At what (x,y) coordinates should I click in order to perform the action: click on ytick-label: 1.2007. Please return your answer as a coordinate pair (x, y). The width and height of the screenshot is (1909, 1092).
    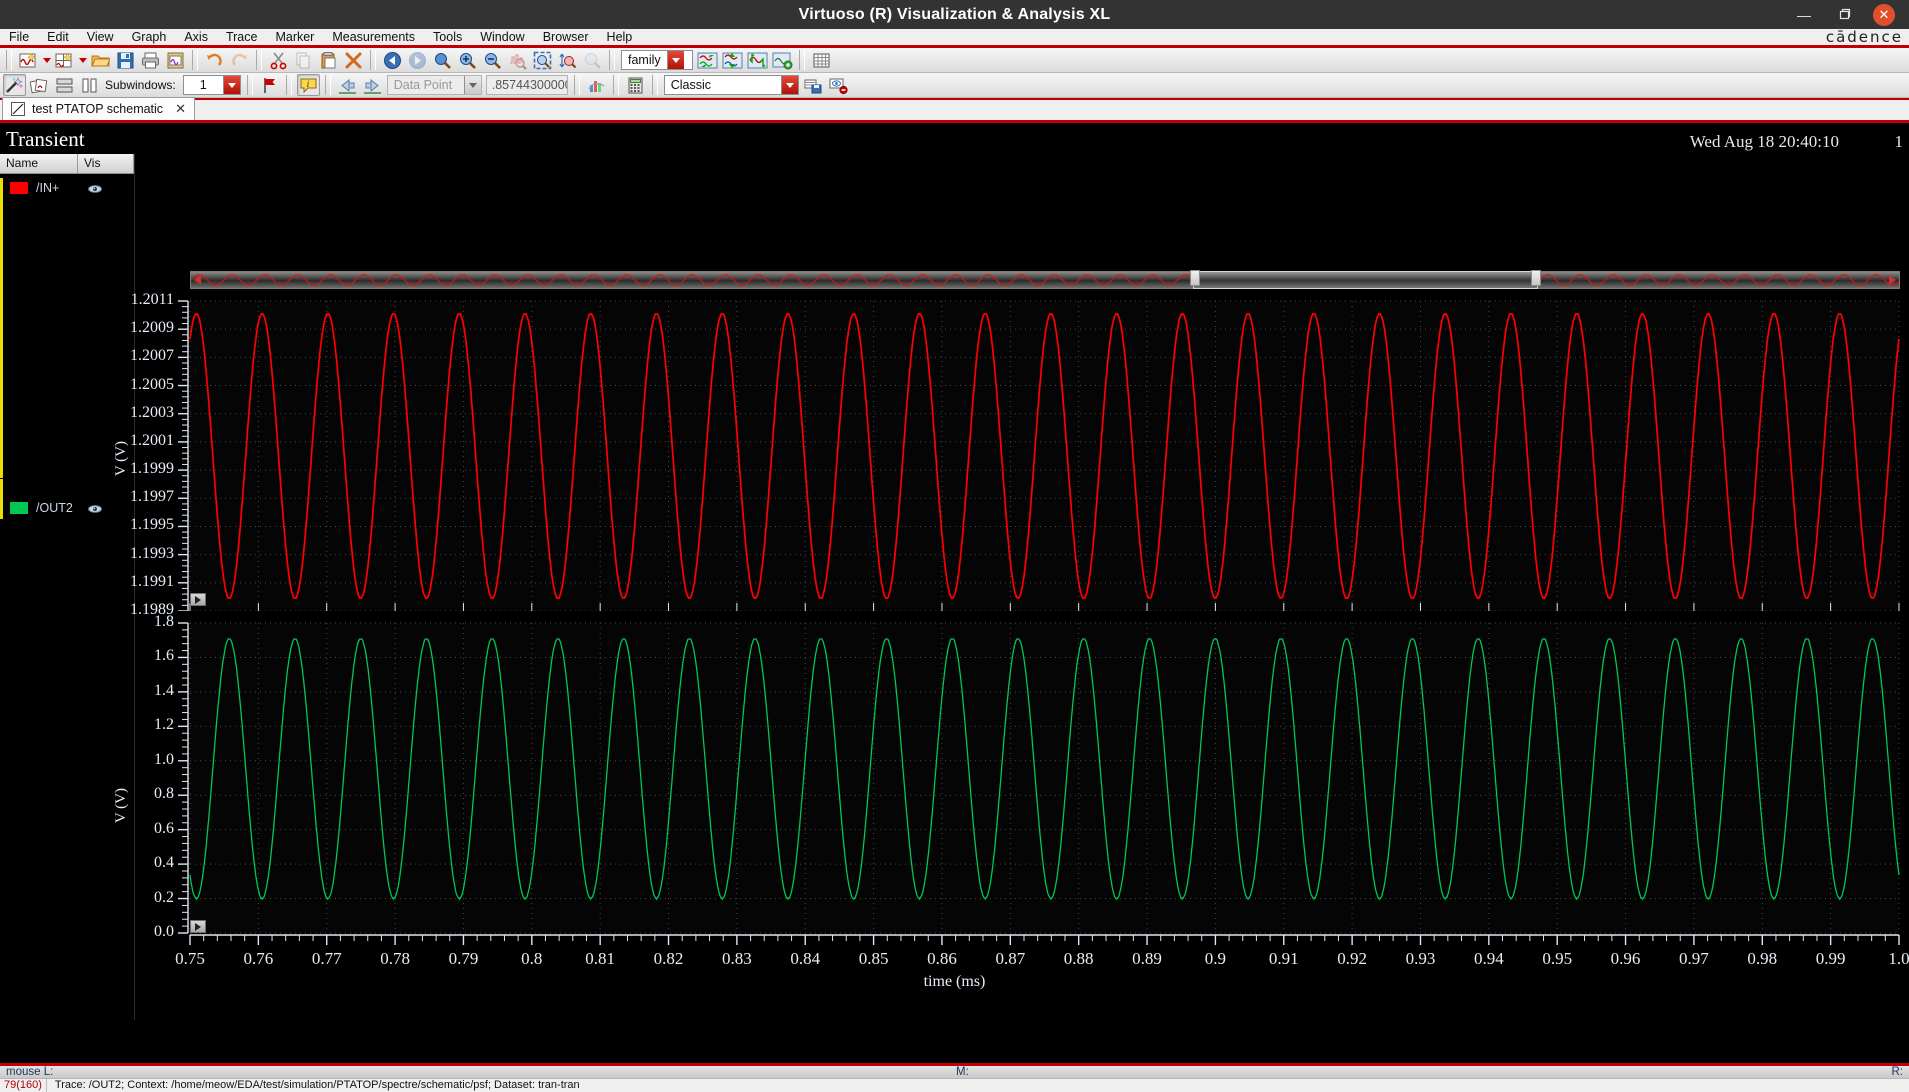
    Looking at the image, I should click on (152, 356).